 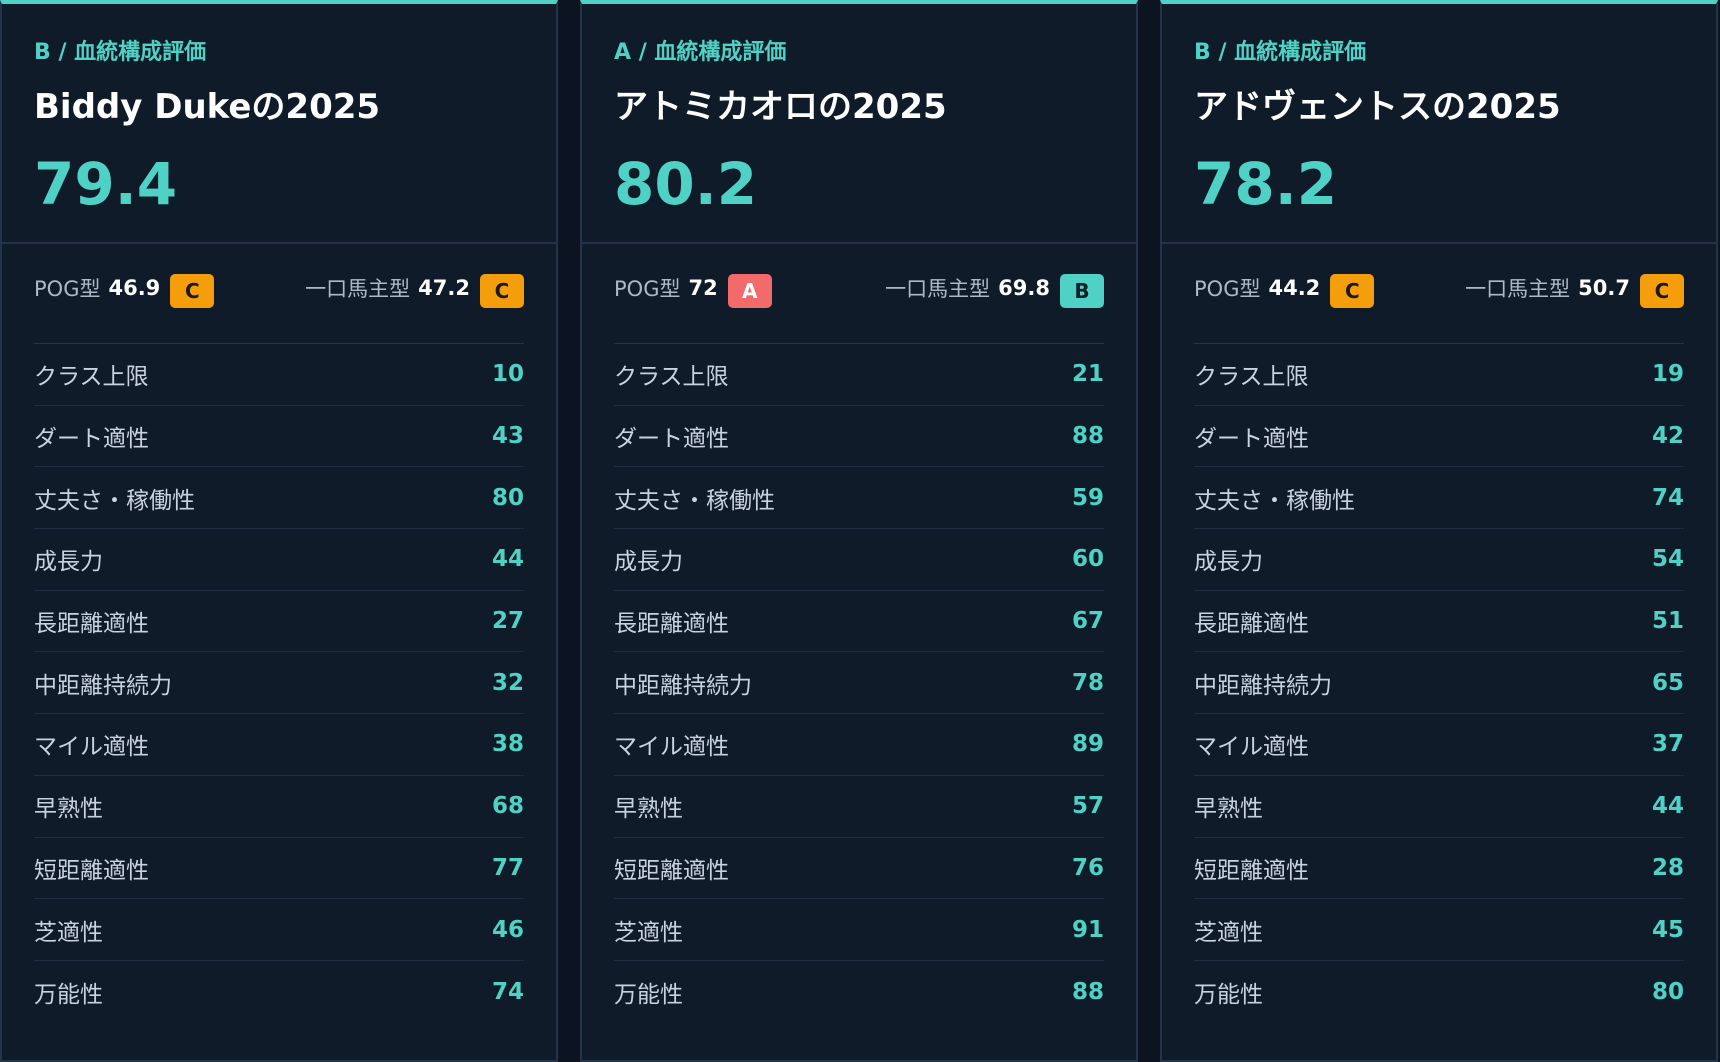 I want to click on card-header: B / 血統構成評価 Biddy Dukeの2025 79.4, so click(x=279, y=124).